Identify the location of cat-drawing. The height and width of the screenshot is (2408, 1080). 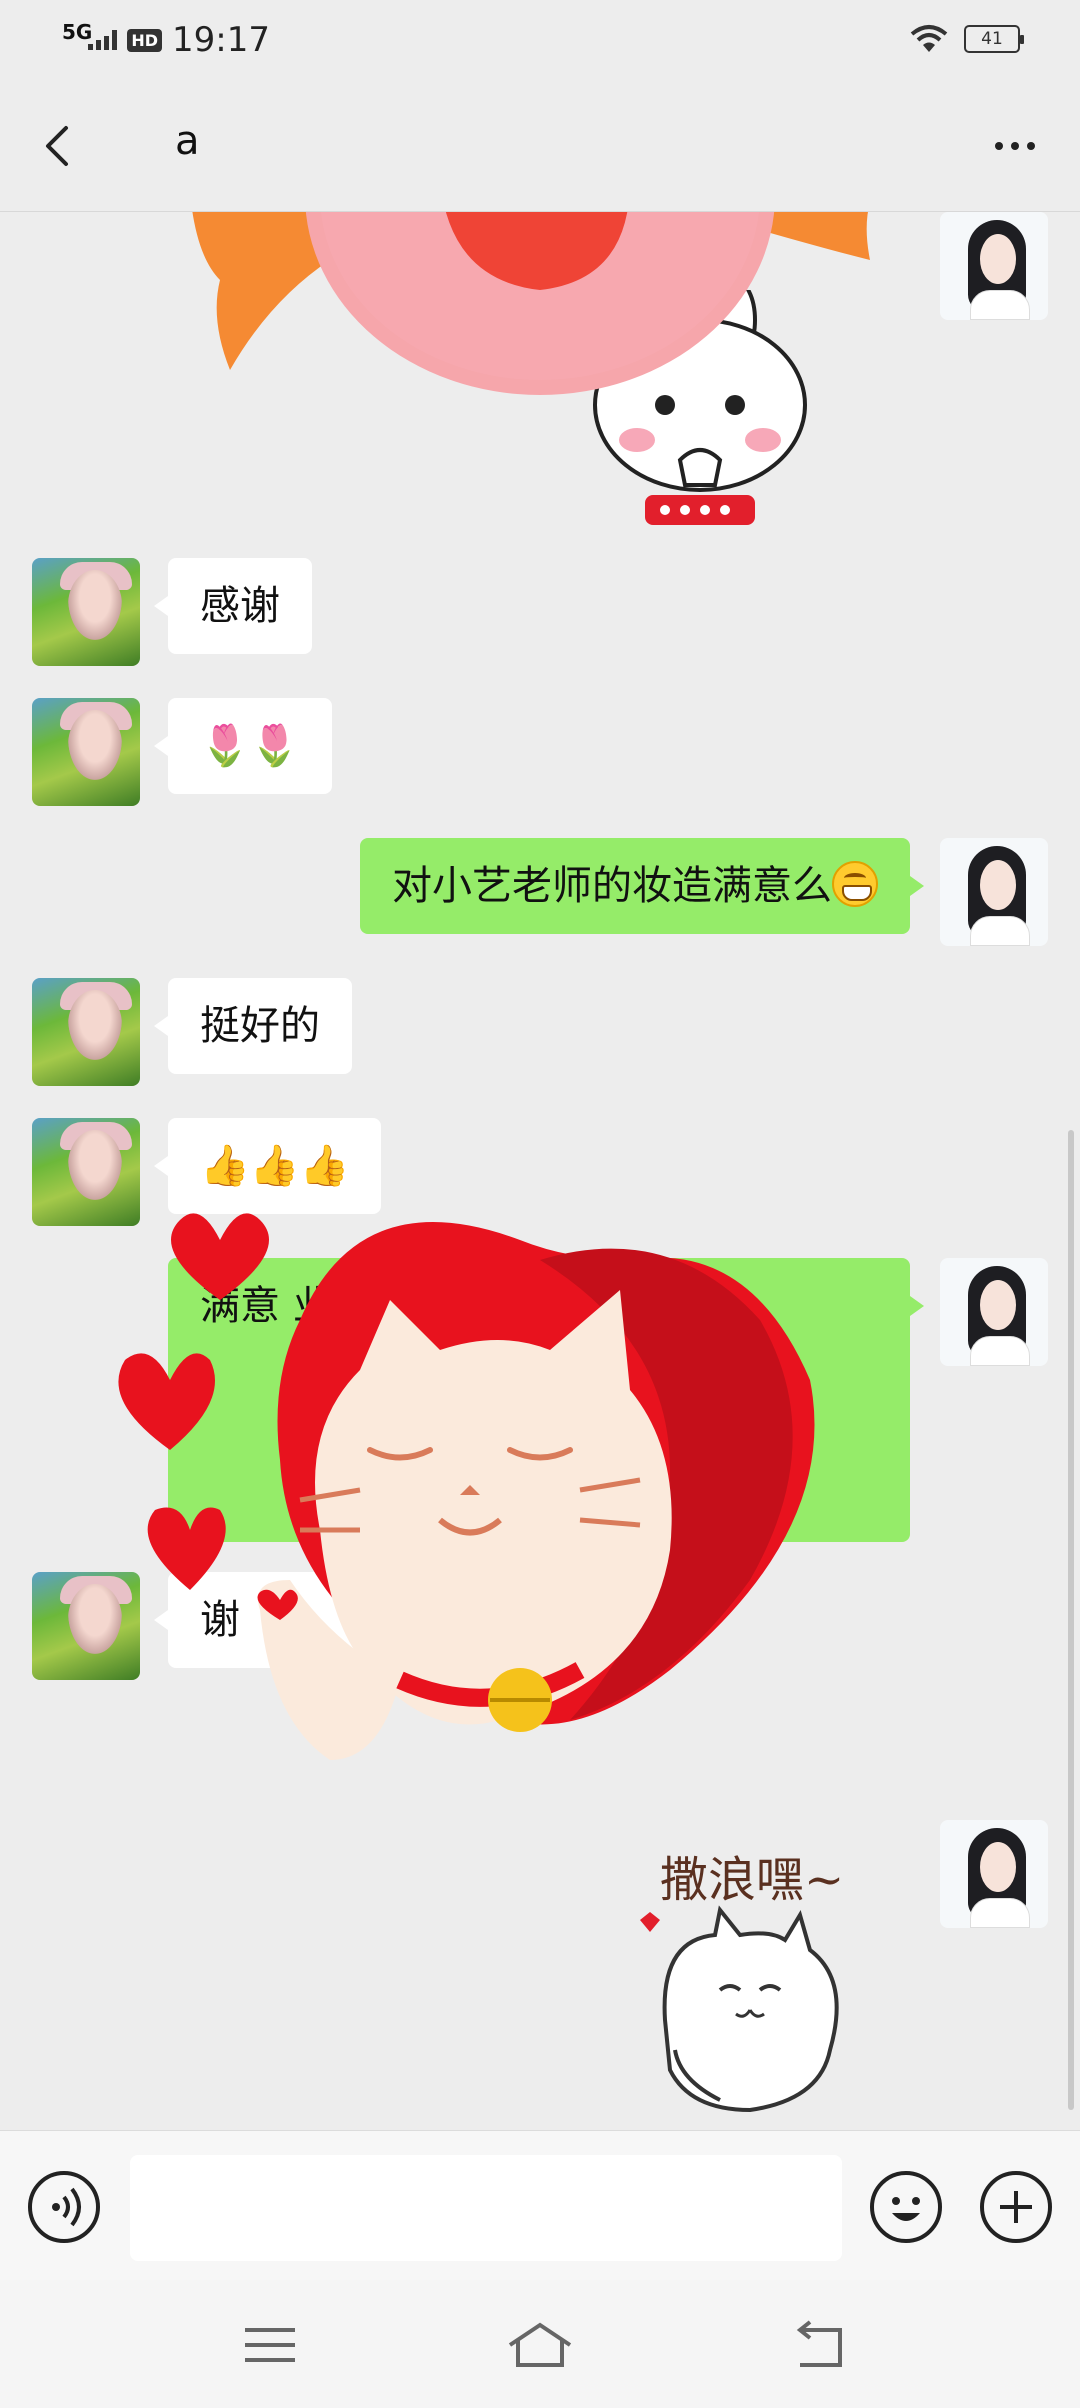
(739, 2009).